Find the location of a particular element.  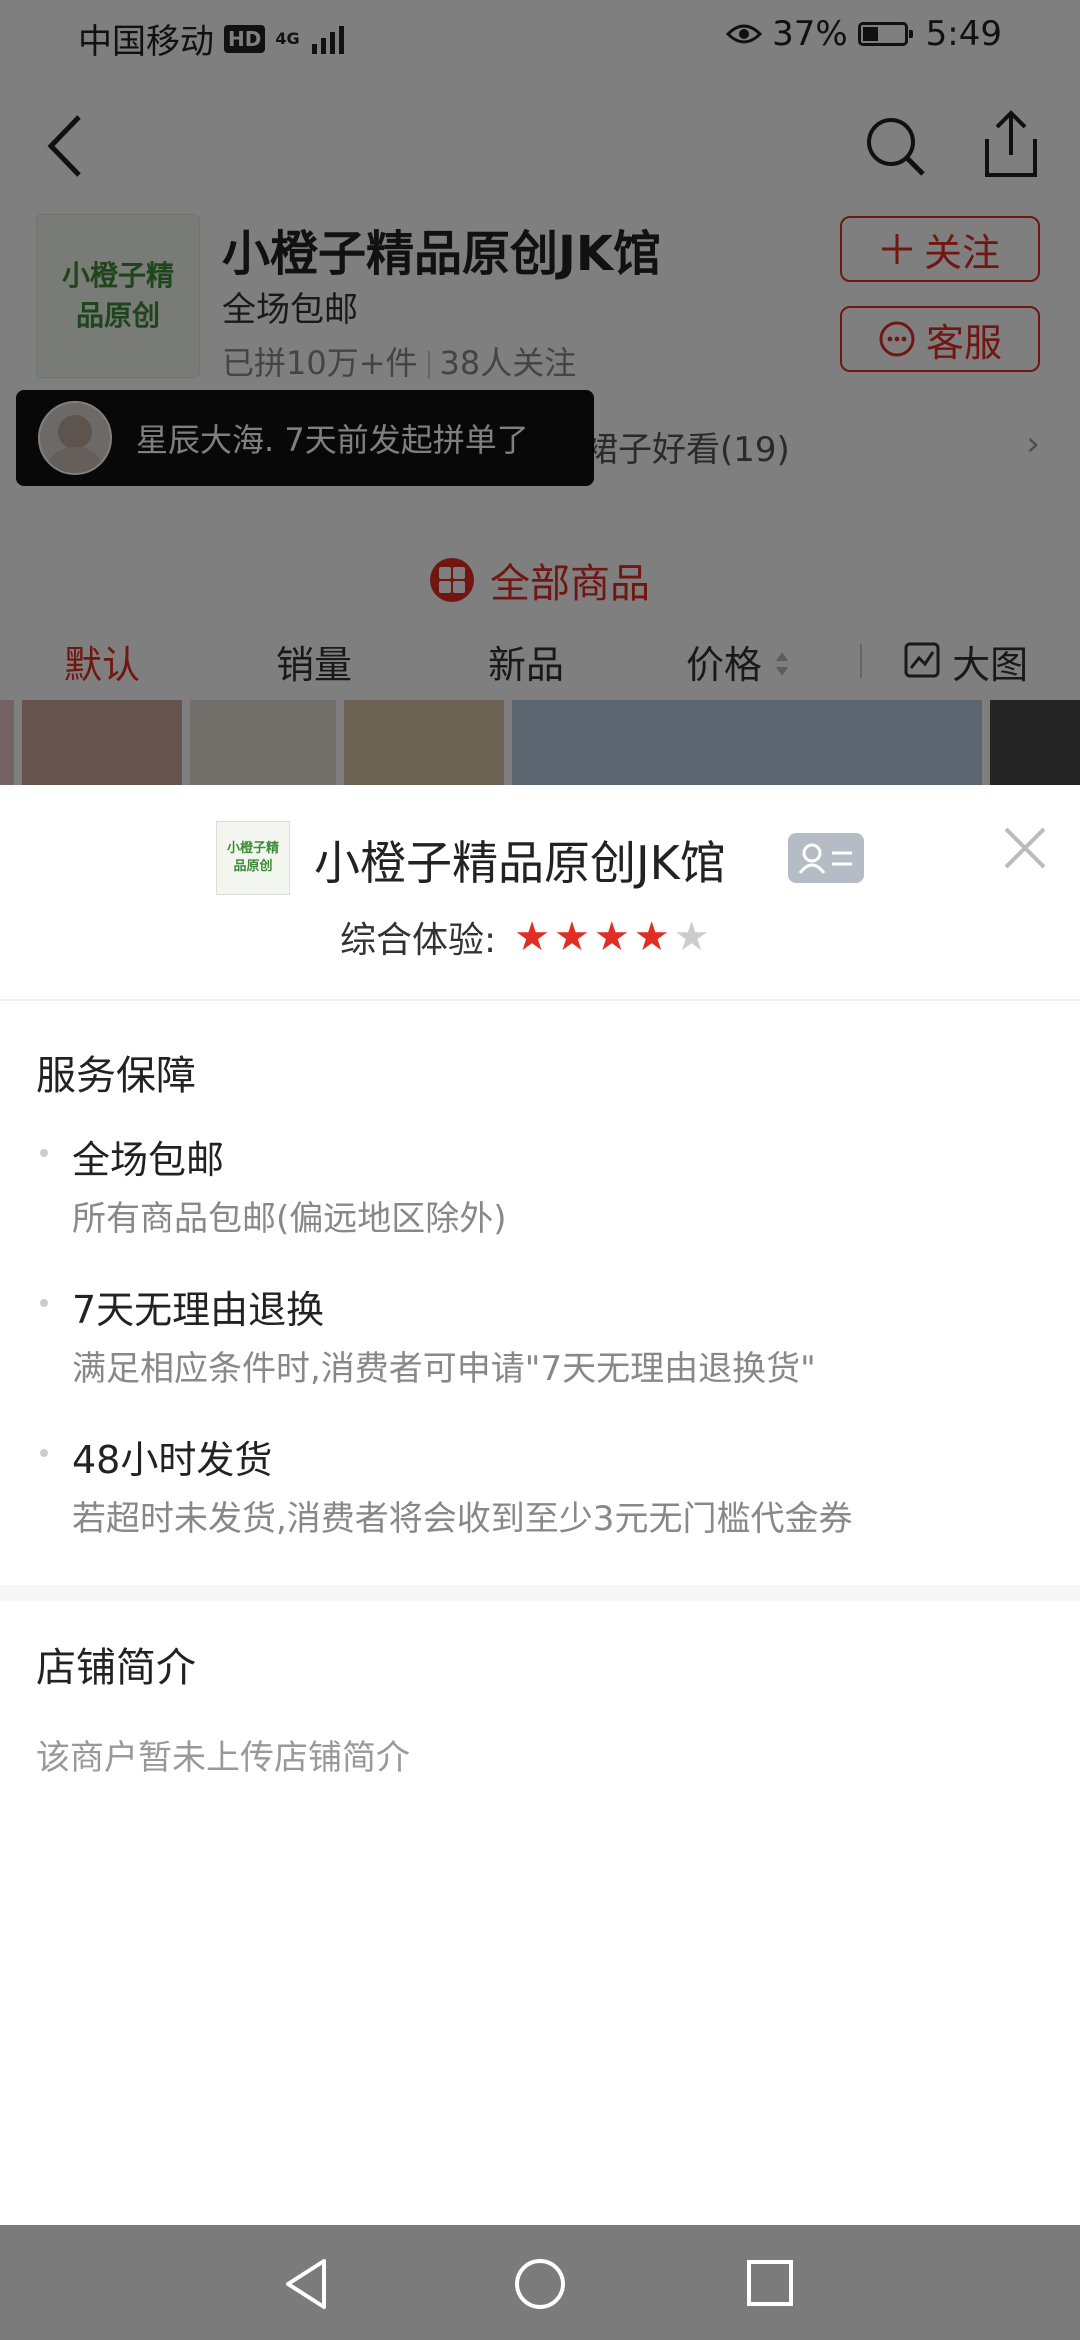

section-gap is located at coordinates (540, 1593).